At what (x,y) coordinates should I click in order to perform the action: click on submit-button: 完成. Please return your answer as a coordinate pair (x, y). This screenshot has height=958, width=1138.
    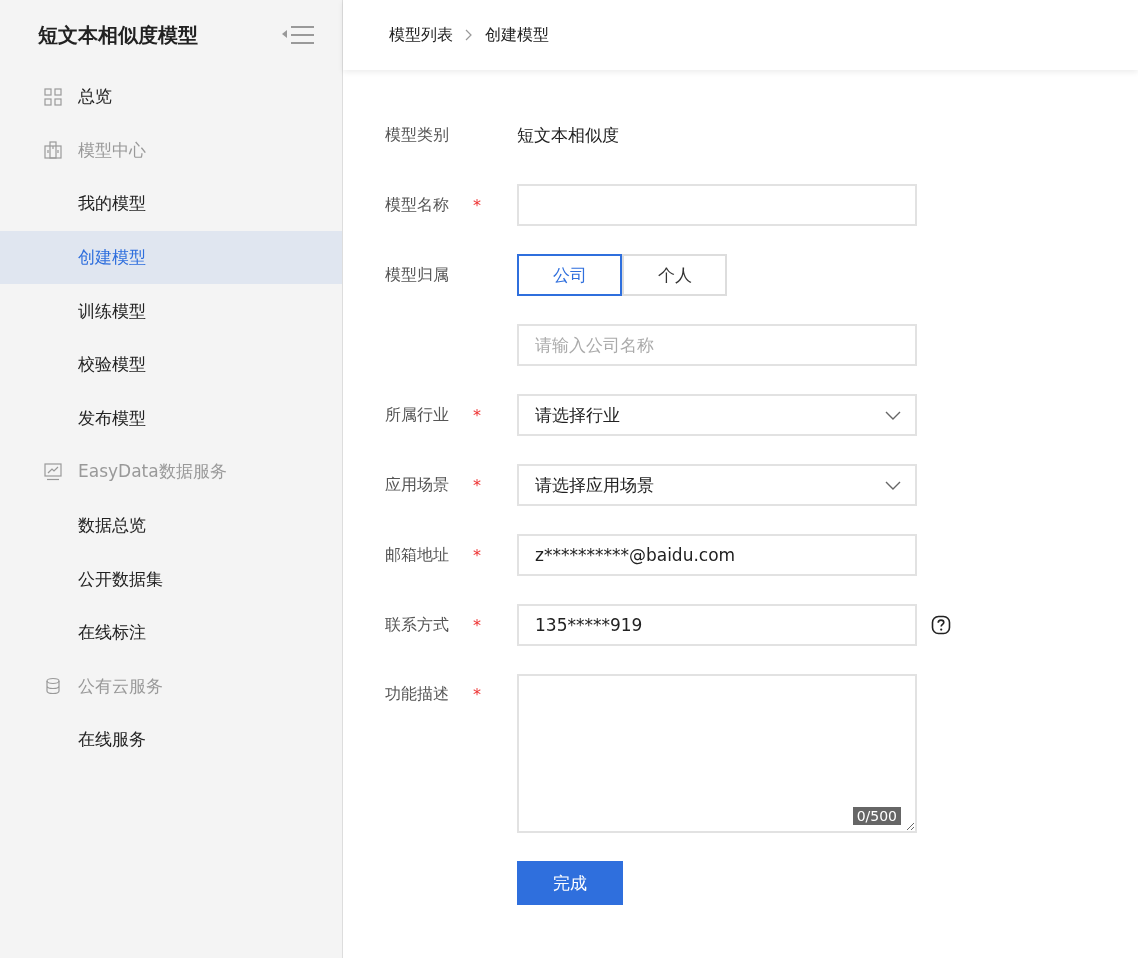
    Looking at the image, I should click on (570, 883).